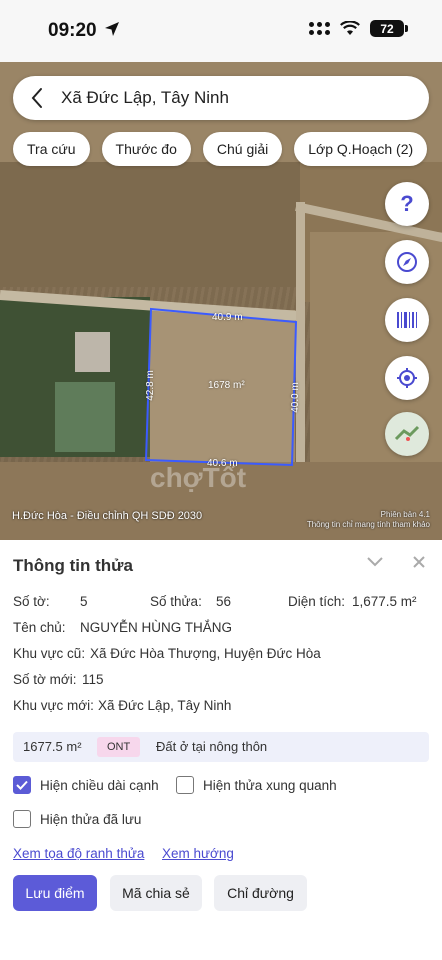  What do you see at coordinates (260, 893) in the screenshot?
I see `directions-button: Chỉ đường` at bounding box center [260, 893].